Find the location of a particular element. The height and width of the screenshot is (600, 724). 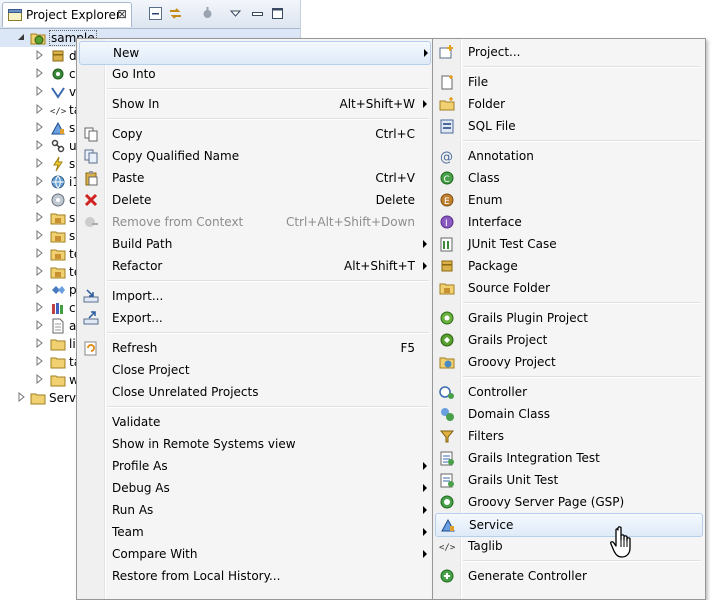

tab-project-explorer: Project Explorer ⊠ is located at coordinates (67, 14).